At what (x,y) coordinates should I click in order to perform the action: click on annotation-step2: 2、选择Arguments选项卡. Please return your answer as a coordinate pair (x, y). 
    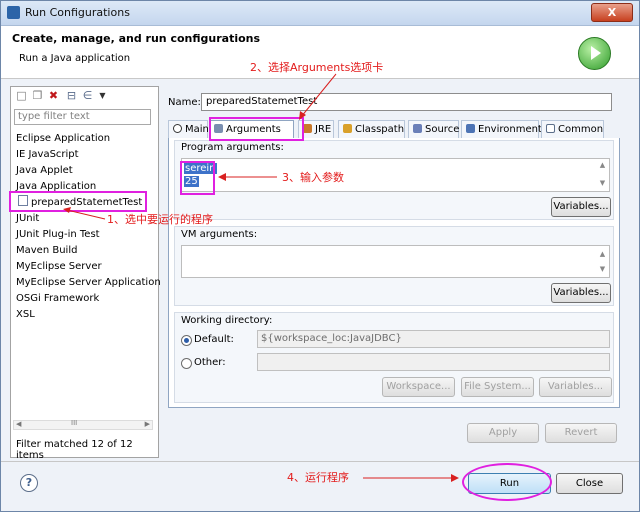
    Looking at the image, I should click on (317, 67).